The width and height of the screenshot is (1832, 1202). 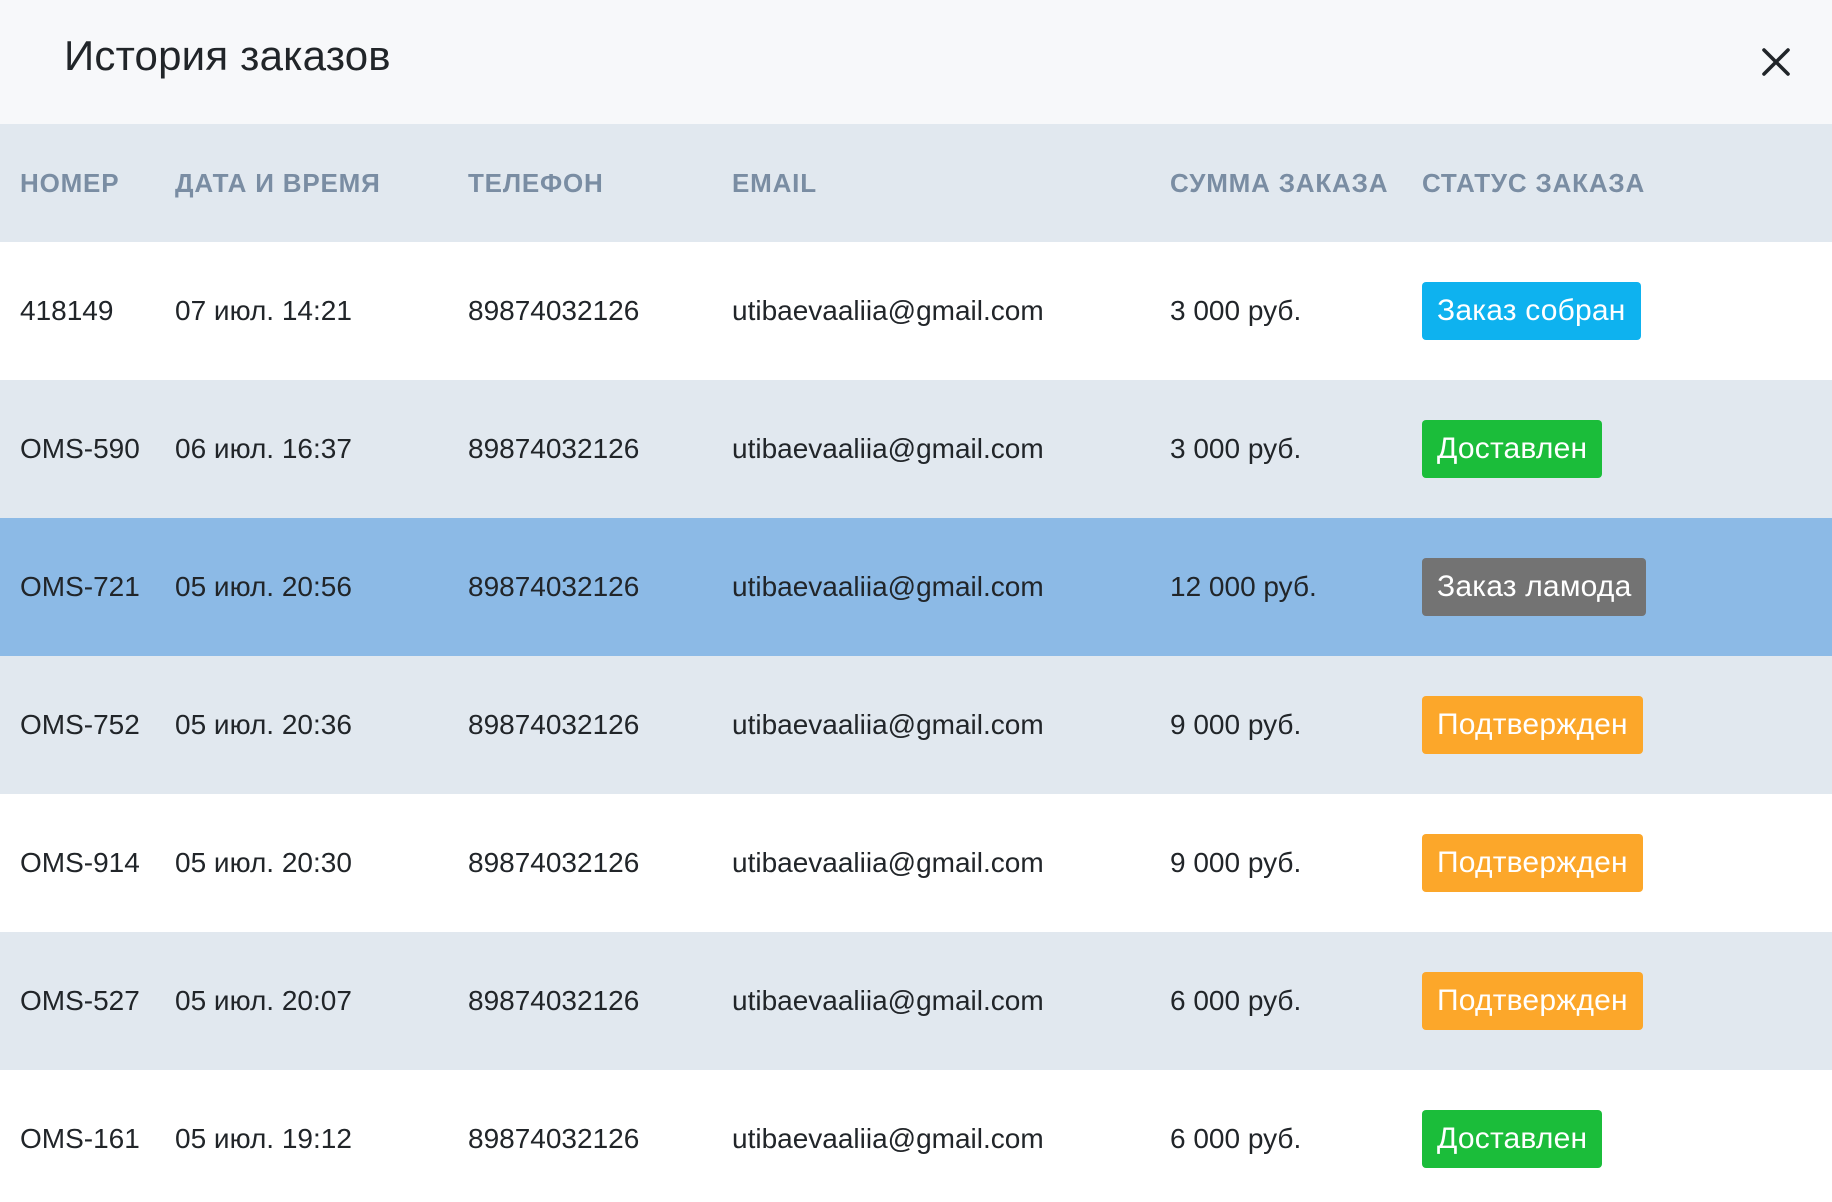 I want to click on cell-status: Заказ собран, so click(x=1627, y=311).